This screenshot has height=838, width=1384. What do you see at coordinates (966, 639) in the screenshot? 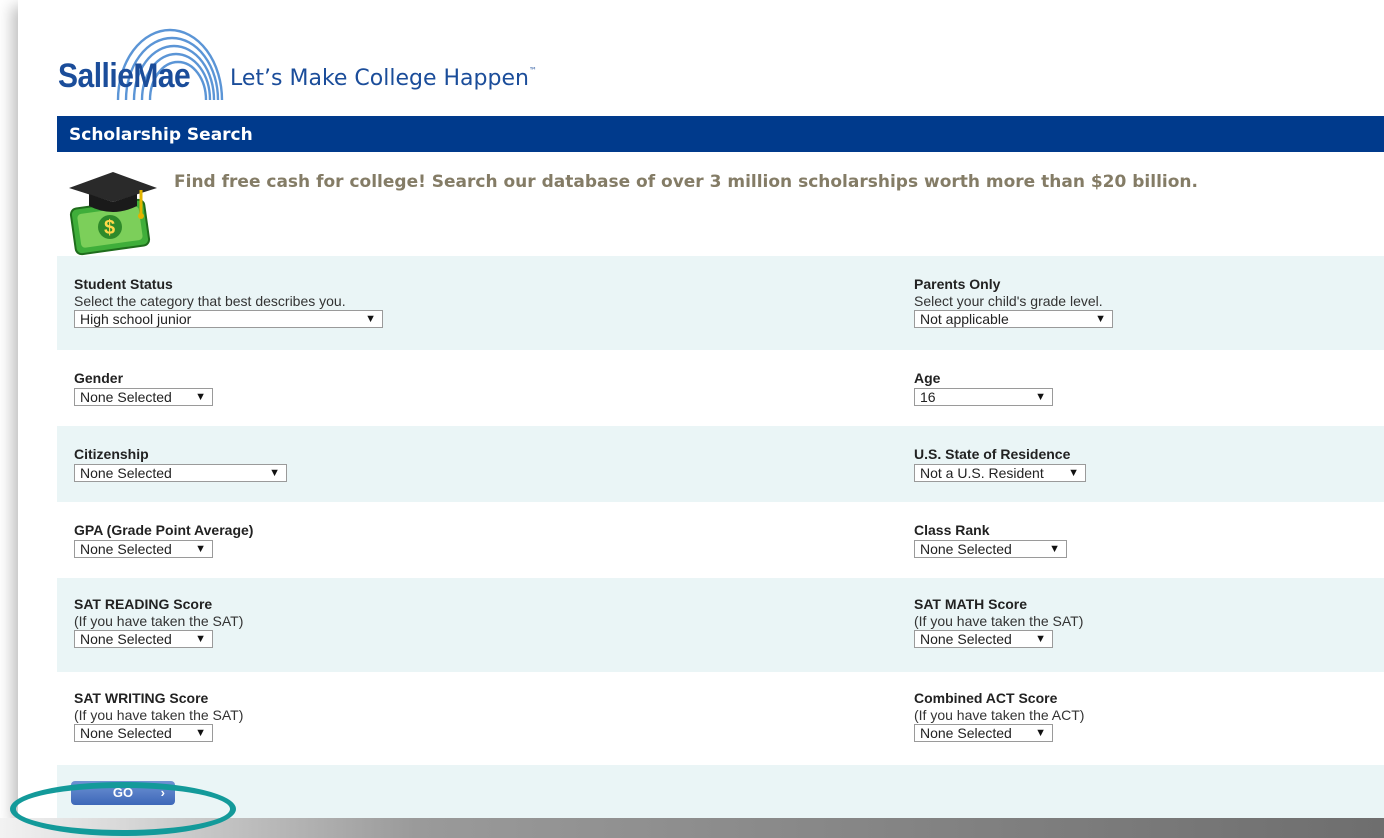
I see `sat-math-value: None Selected` at bounding box center [966, 639].